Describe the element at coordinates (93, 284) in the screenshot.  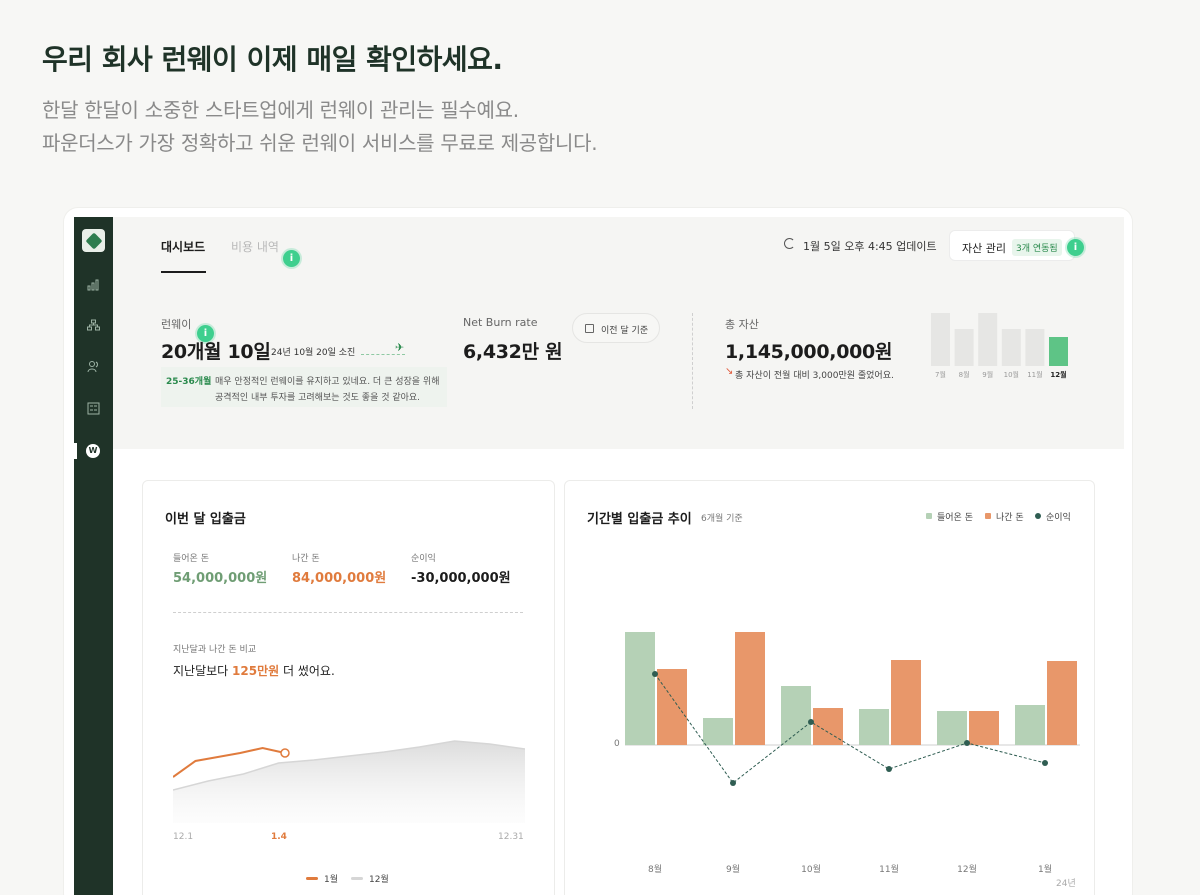
I see `chart-icon` at that location.